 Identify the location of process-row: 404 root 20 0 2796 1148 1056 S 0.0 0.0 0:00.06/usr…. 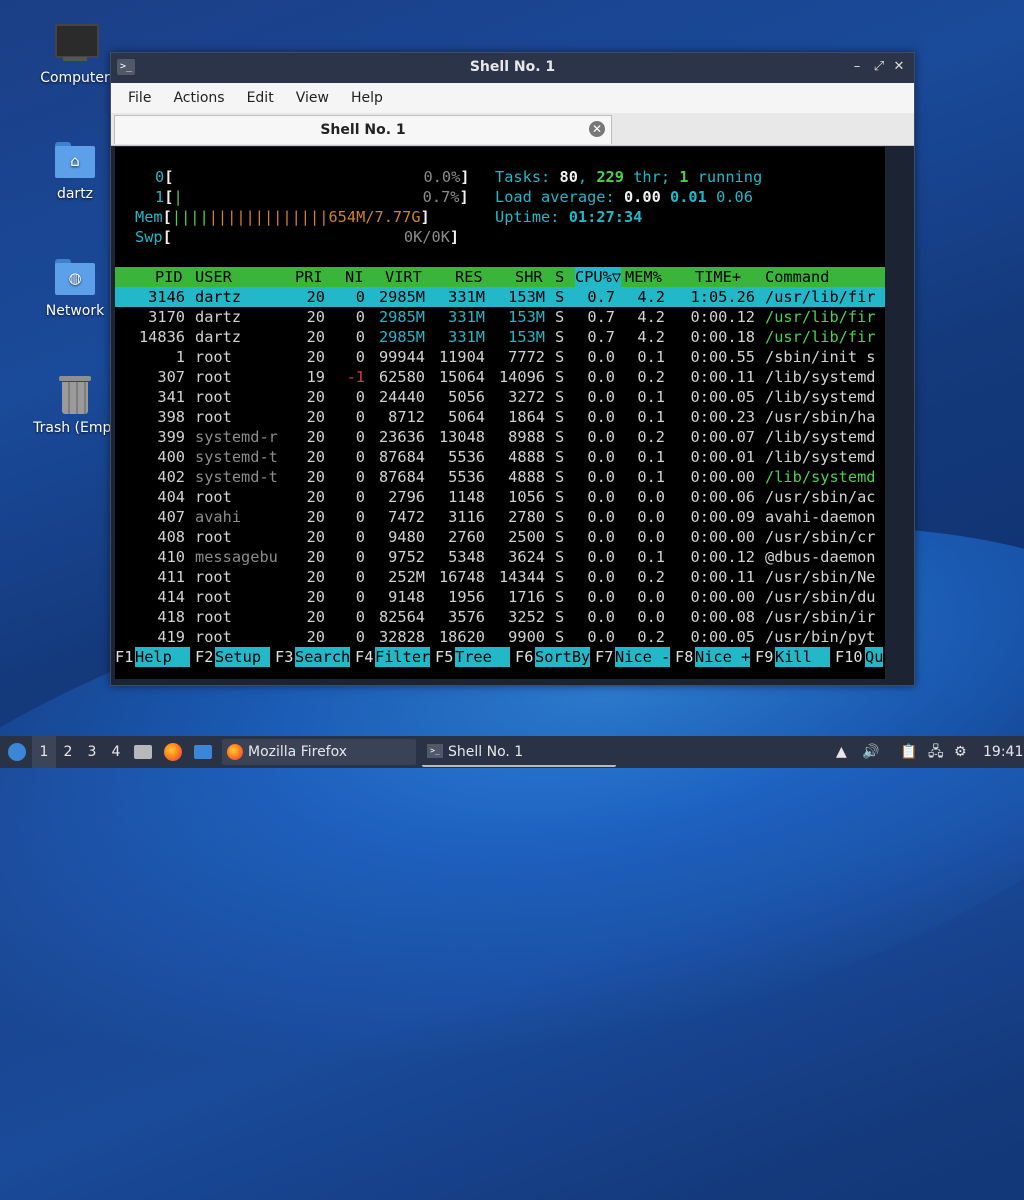
(500, 497).